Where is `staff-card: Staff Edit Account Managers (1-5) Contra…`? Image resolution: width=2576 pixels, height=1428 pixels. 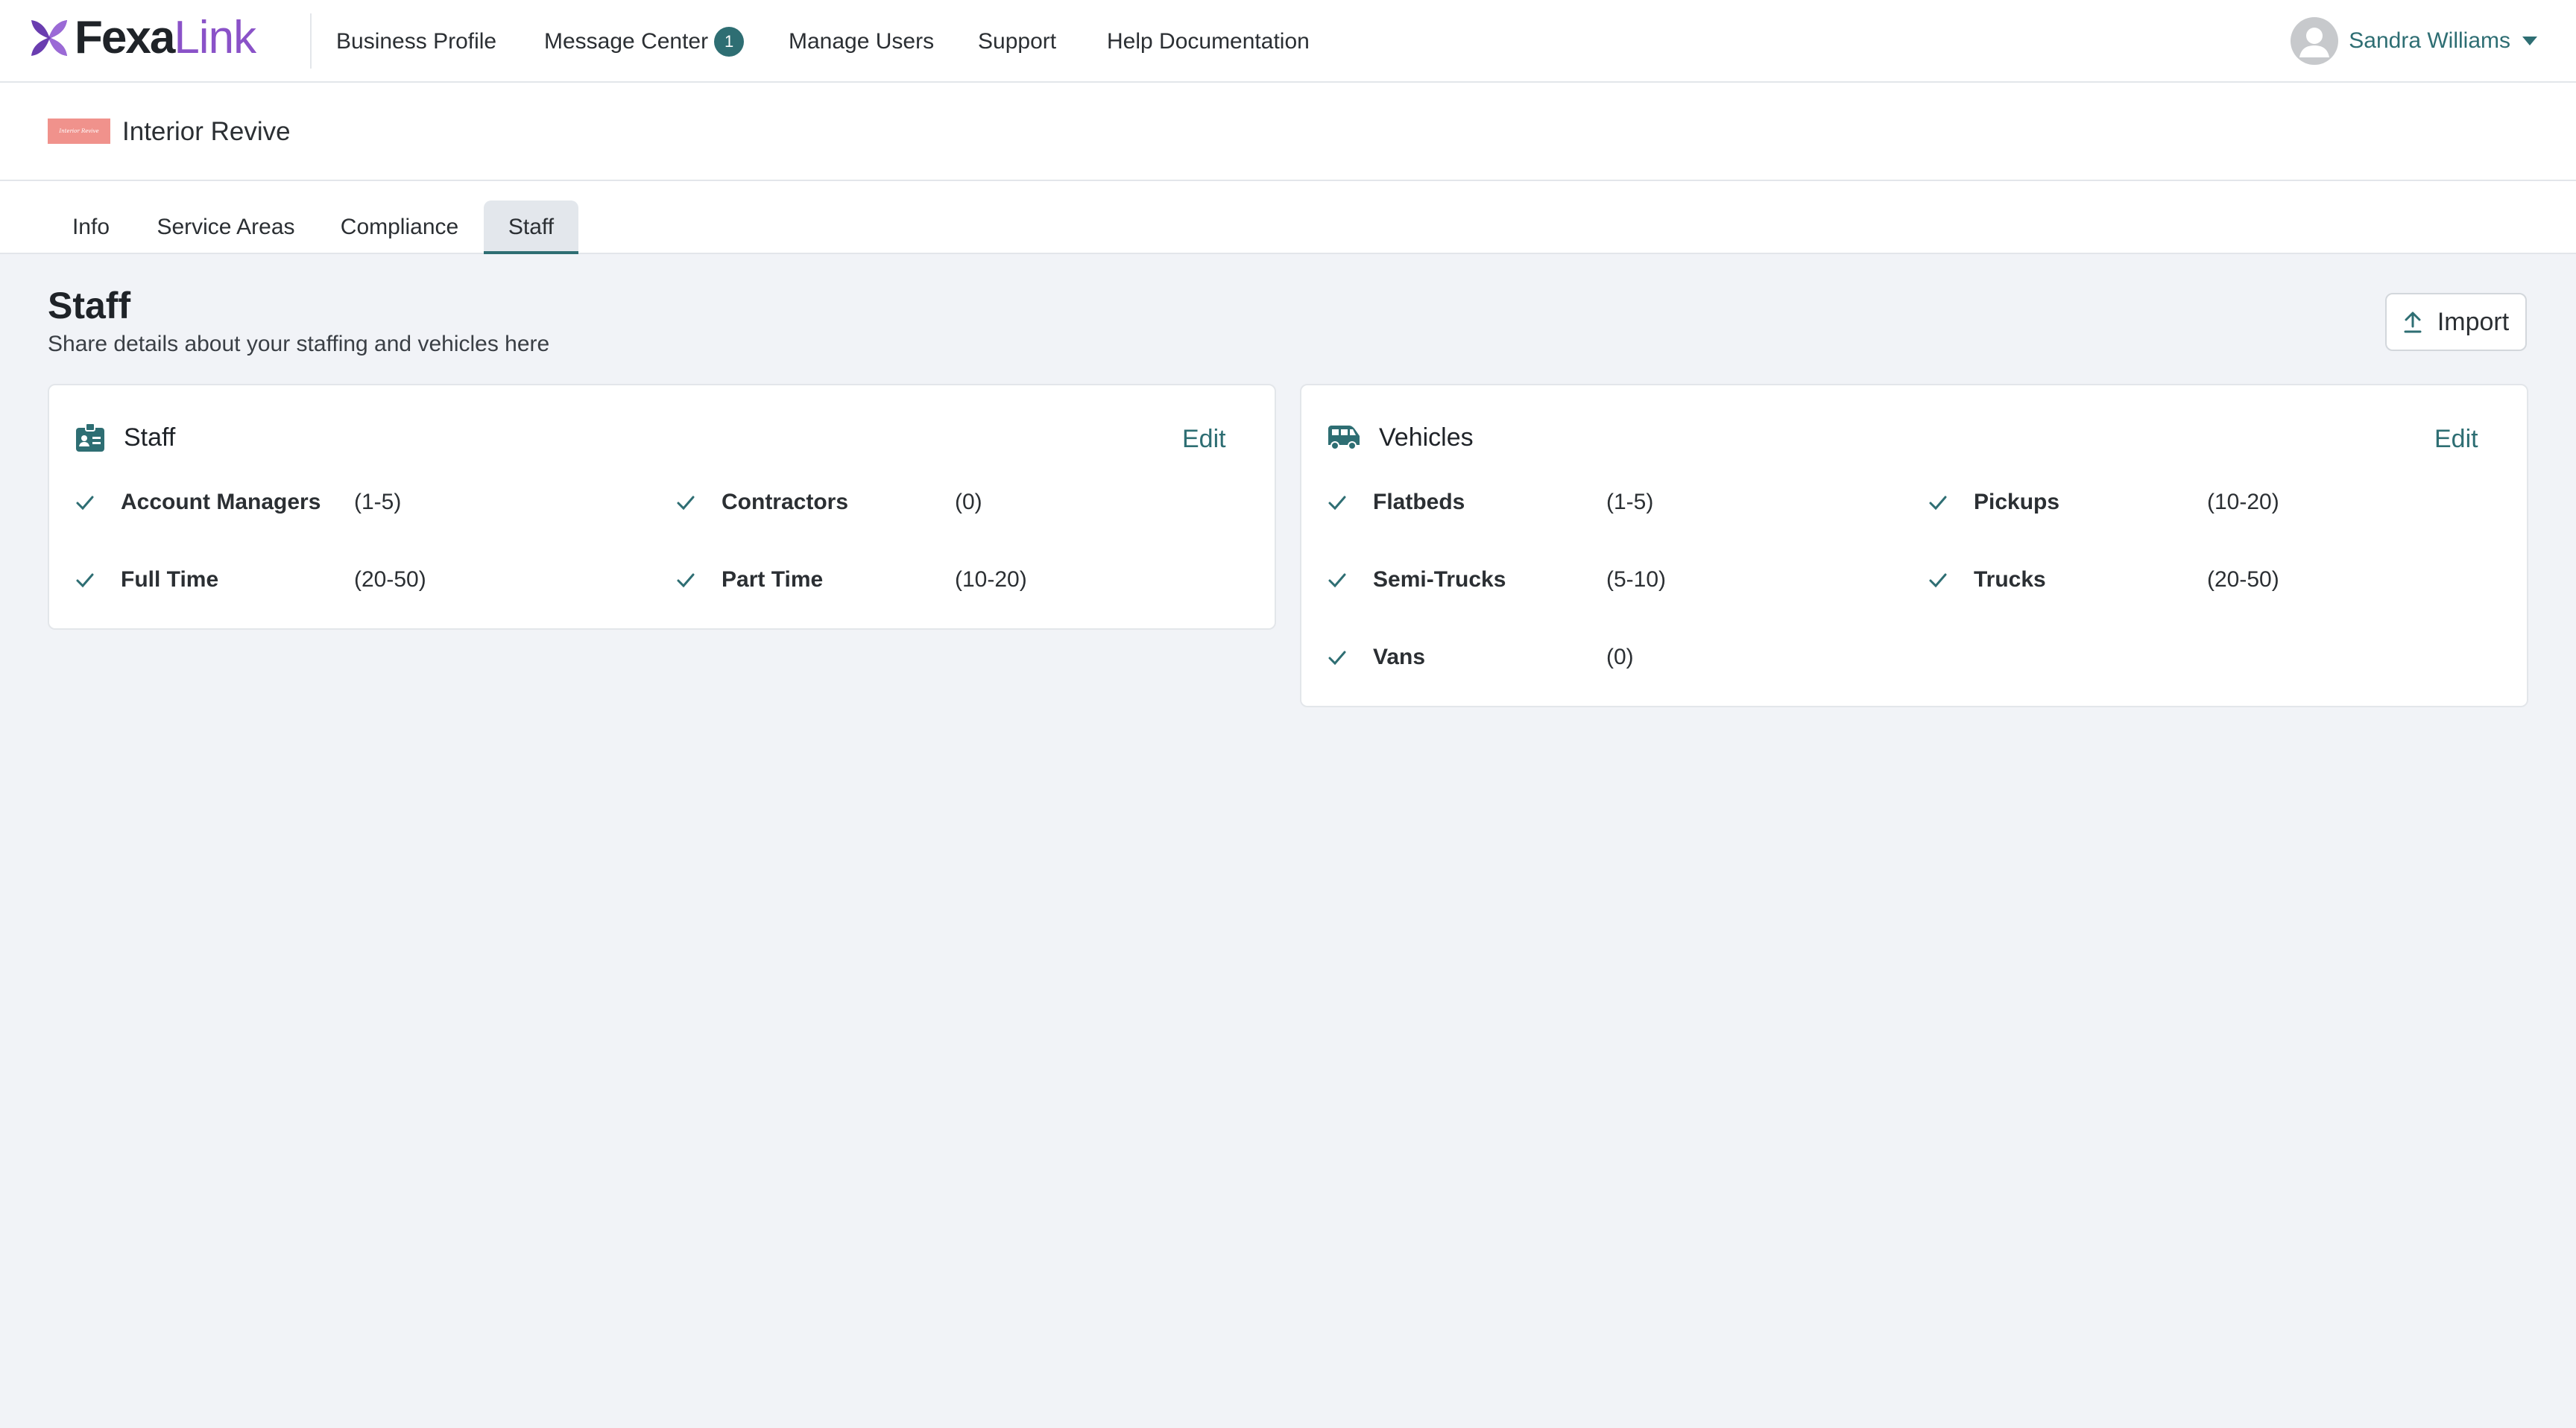
staff-card: Staff Edit Account Managers (1-5) Contra… is located at coordinates (662, 507).